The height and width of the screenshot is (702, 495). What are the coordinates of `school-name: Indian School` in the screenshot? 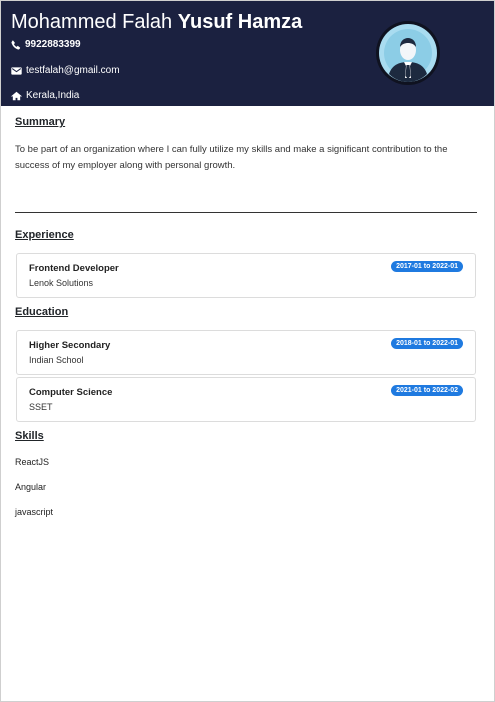 It's located at (56, 360).